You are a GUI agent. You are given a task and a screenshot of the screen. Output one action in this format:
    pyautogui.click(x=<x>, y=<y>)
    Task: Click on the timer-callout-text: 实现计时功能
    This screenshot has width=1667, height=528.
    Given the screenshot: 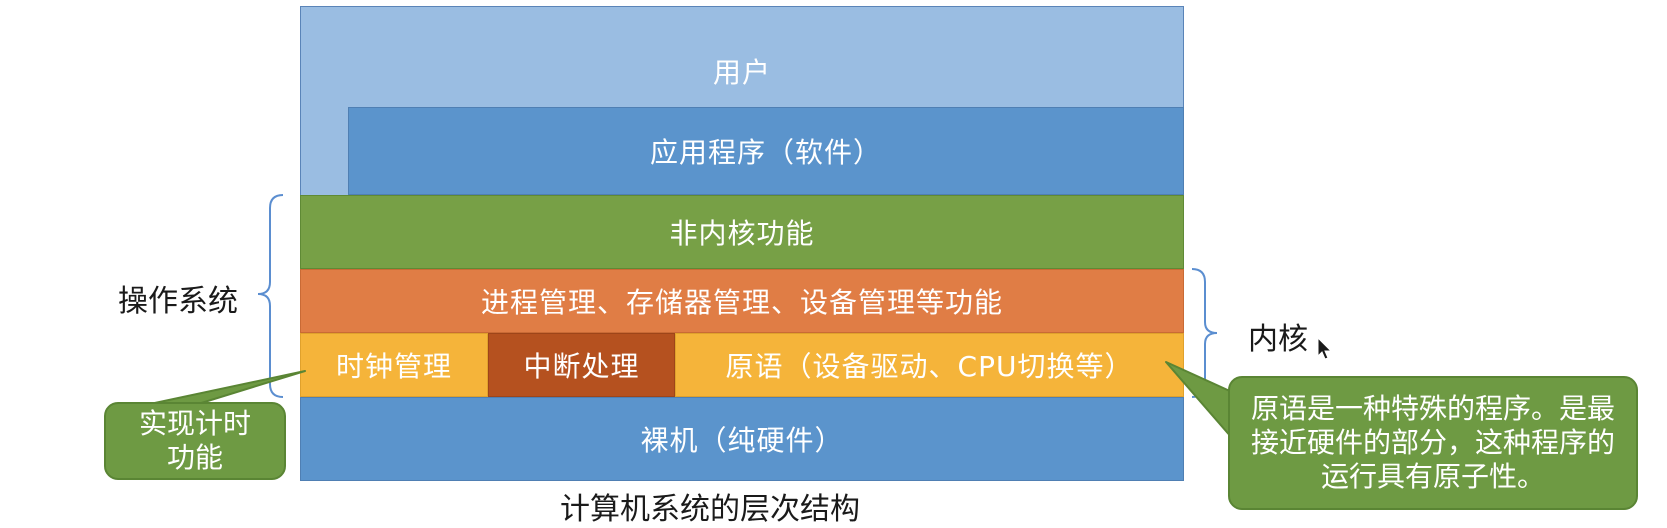 What is the action you would take?
    pyautogui.click(x=194, y=440)
    